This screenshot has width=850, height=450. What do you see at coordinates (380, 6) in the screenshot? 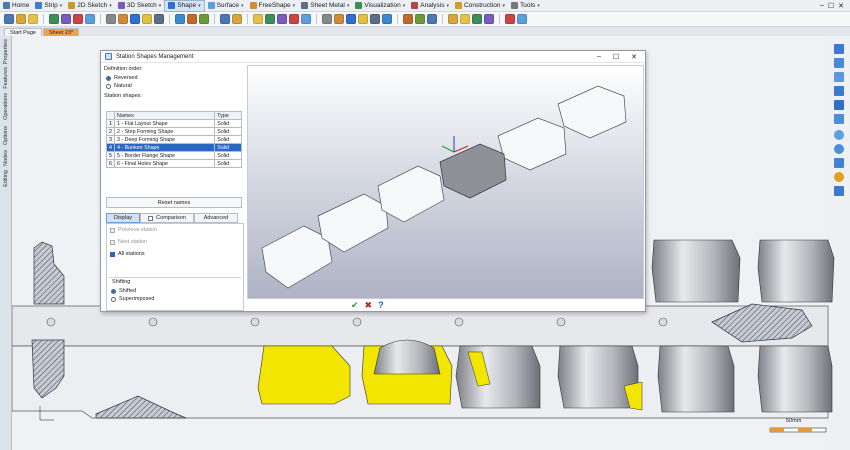
I see `menu-visualization: Visualization ▾` at bounding box center [380, 6].